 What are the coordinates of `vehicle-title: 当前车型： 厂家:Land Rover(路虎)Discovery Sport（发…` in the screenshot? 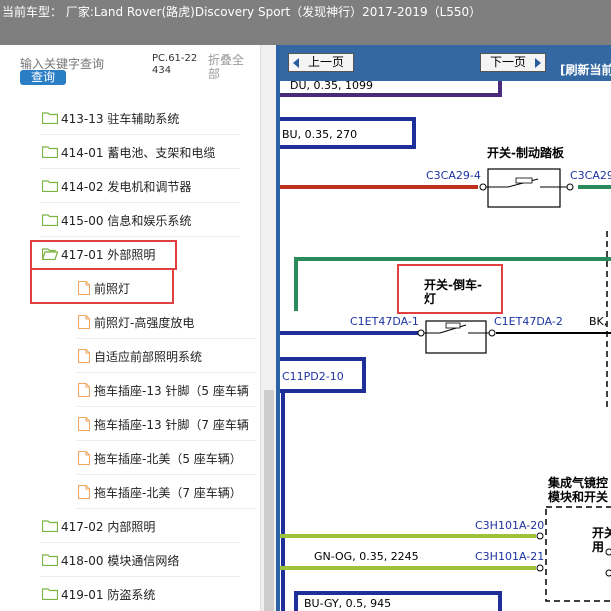 It's located at (242, 12).